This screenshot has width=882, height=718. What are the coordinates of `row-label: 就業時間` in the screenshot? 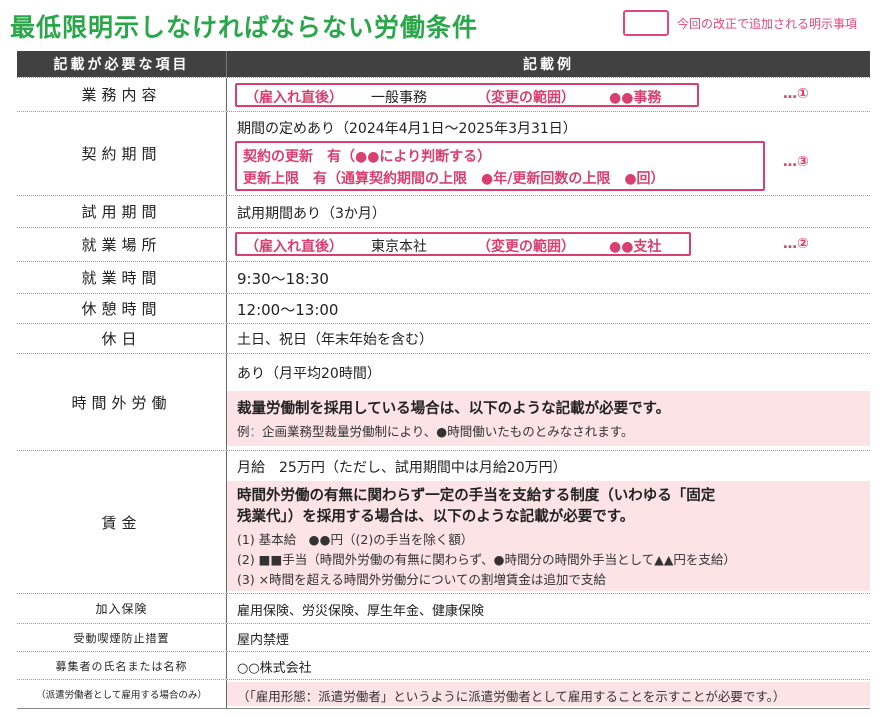 It's located at (122, 277).